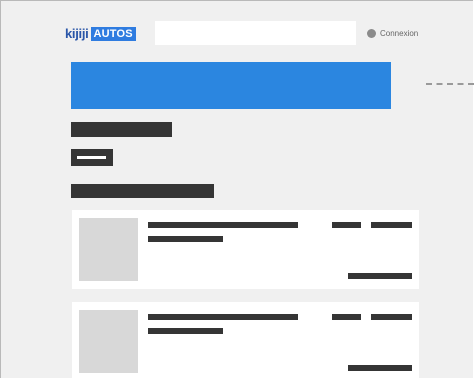 Image resolution: width=474 pixels, height=381 pixels. What do you see at coordinates (399, 33) in the screenshot?
I see `login-label: Connexion` at bounding box center [399, 33].